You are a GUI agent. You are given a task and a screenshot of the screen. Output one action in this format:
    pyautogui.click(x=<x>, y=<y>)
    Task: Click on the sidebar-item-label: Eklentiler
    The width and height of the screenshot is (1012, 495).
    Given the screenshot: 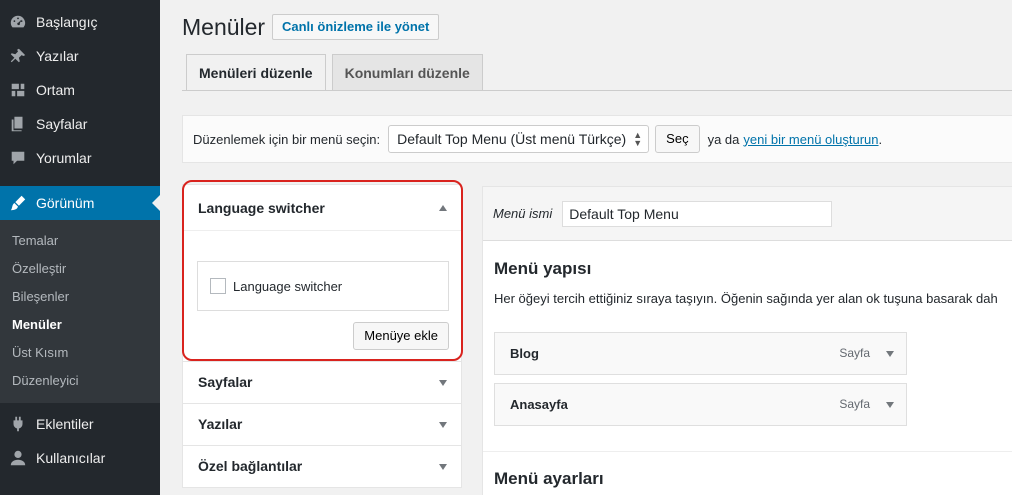 What is the action you would take?
    pyautogui.click(x=65, y=424)
    